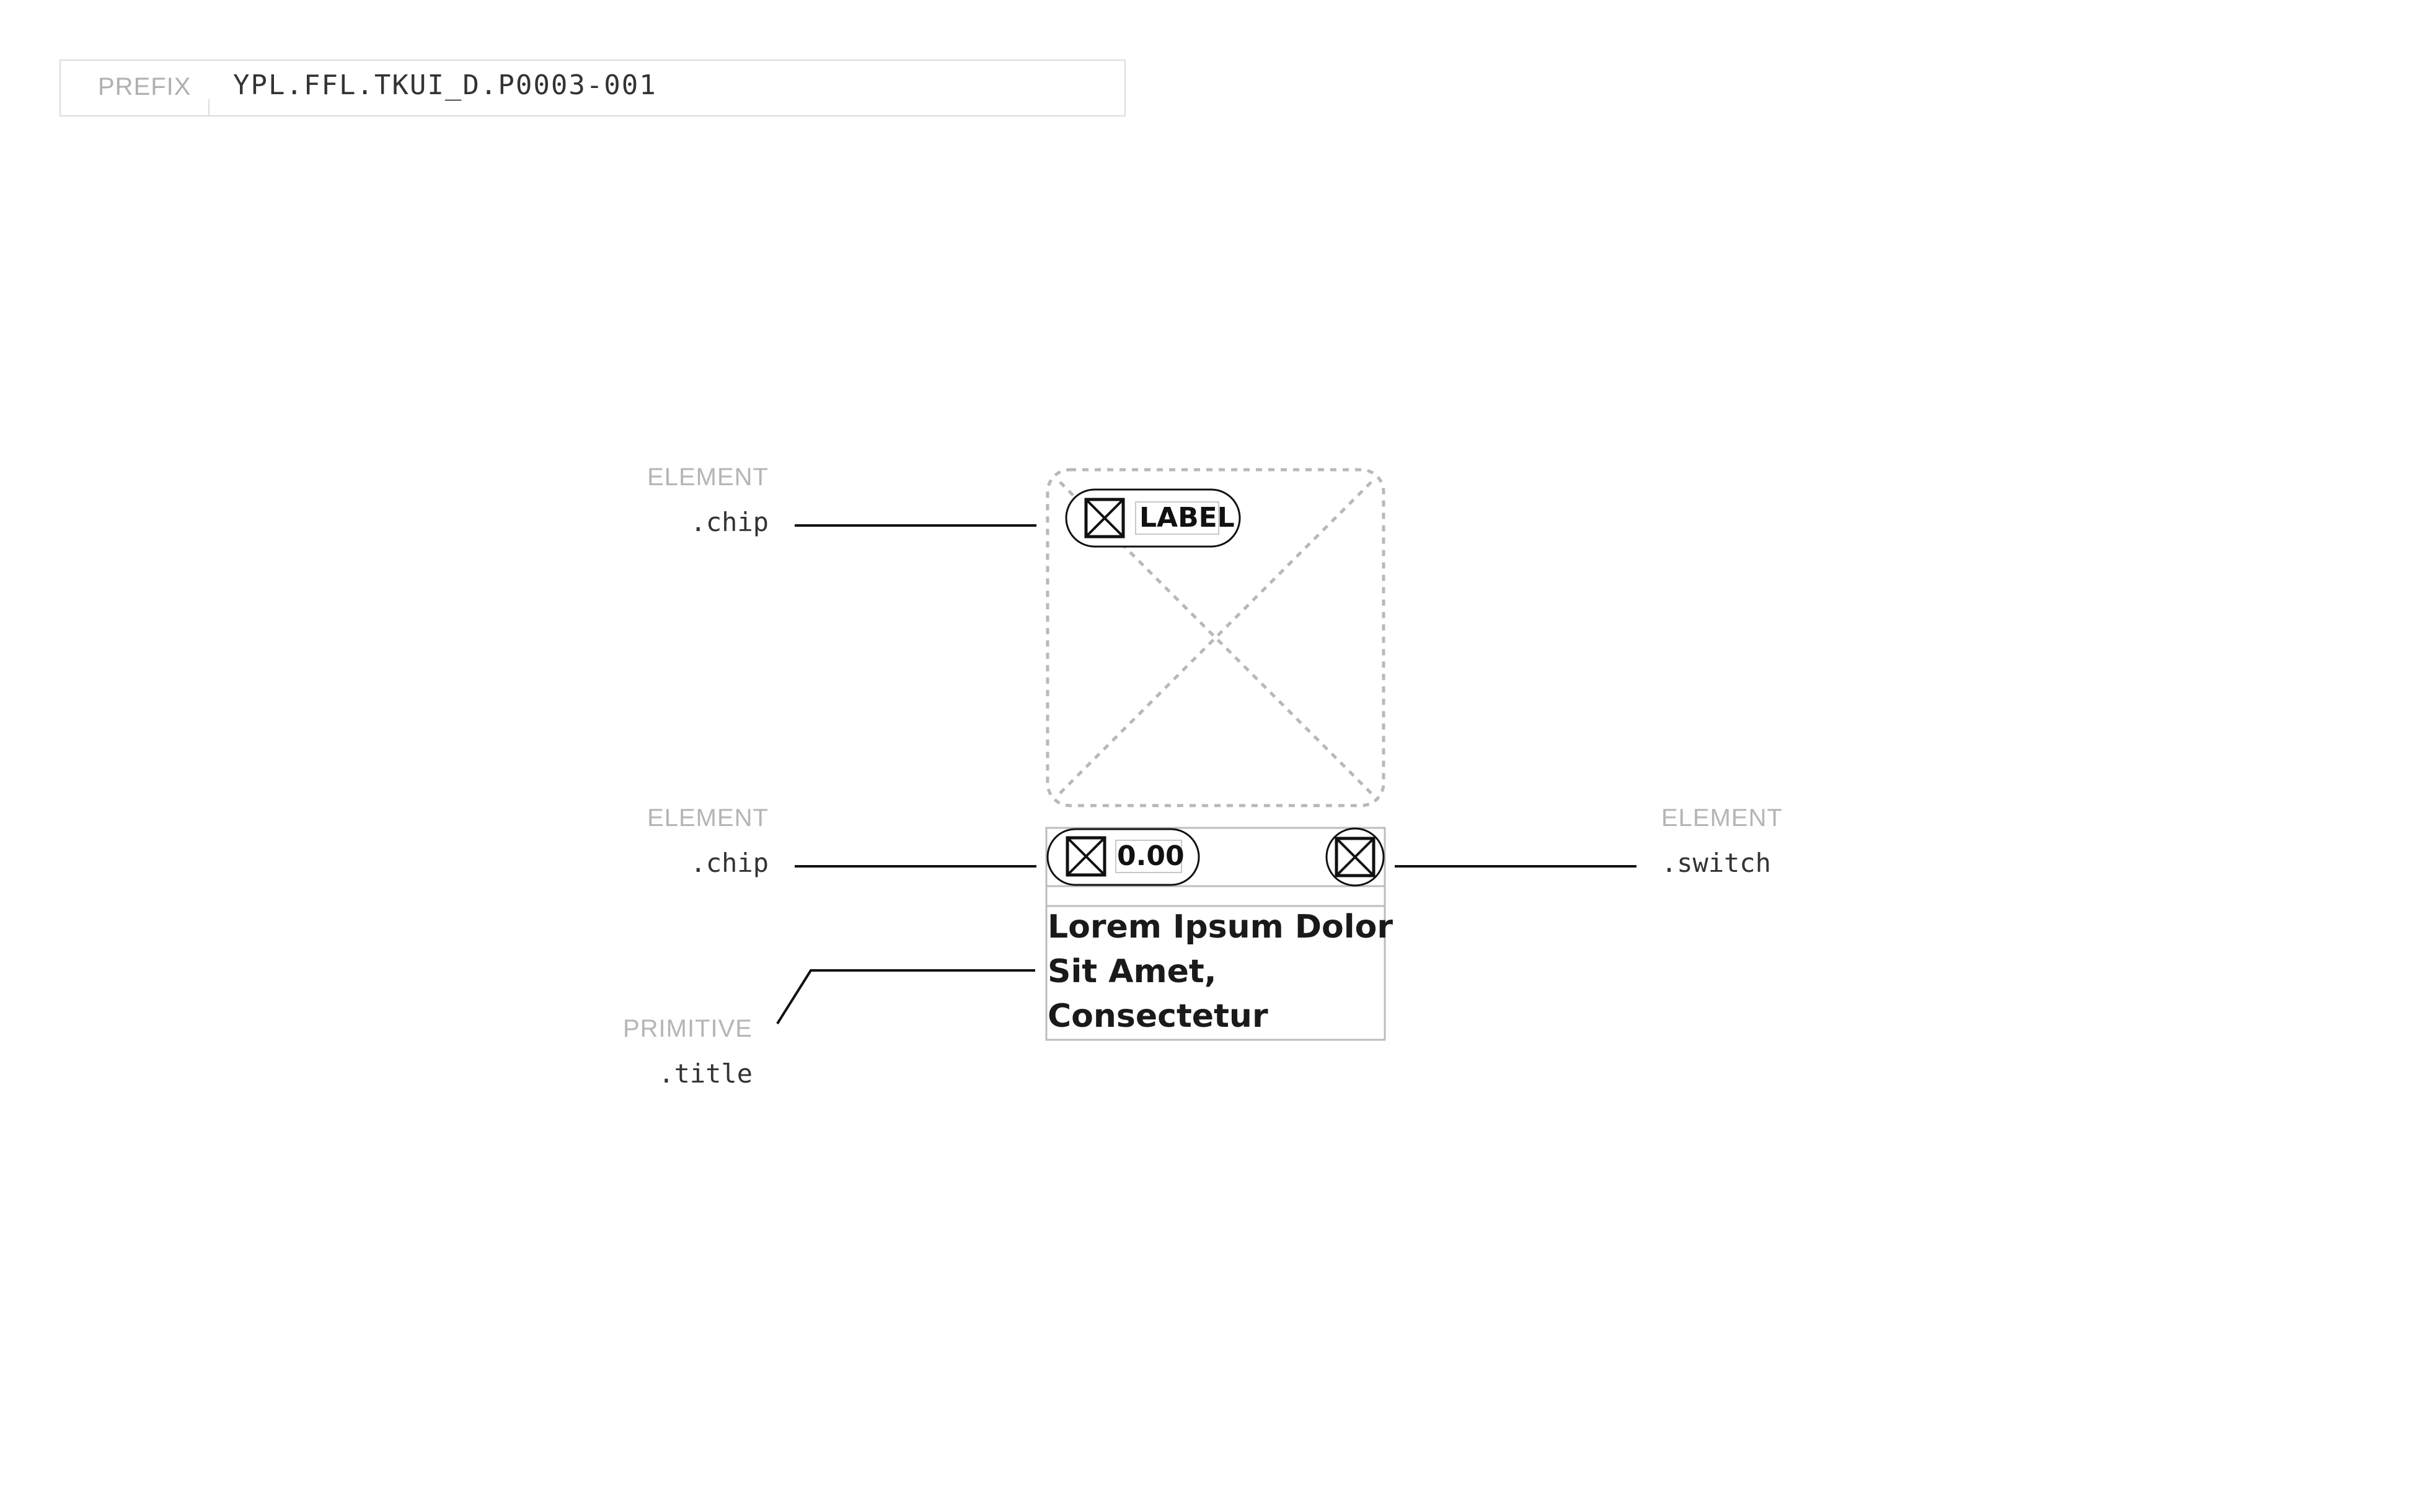 The image size is (2420, 1512). What do you see at coordinates (1722, 818) in the screenshot?
I see `annotation-type-switch: ELEMENT` at bounding box center [1722, 818].